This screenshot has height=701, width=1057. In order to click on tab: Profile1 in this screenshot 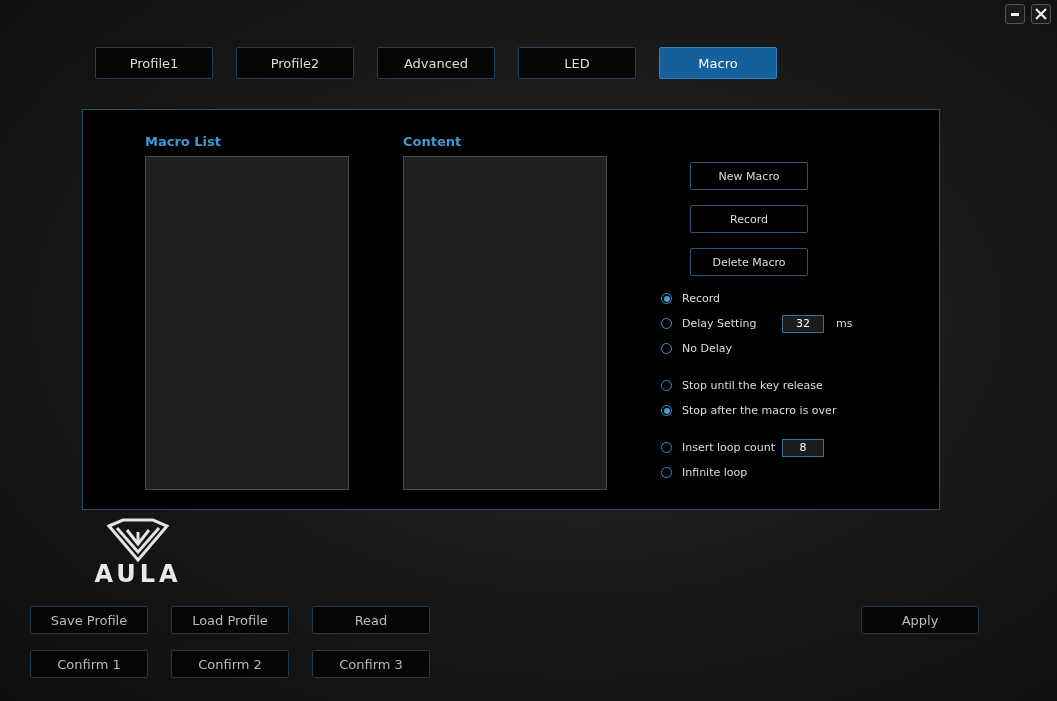, I will do `click(154, 63)`.